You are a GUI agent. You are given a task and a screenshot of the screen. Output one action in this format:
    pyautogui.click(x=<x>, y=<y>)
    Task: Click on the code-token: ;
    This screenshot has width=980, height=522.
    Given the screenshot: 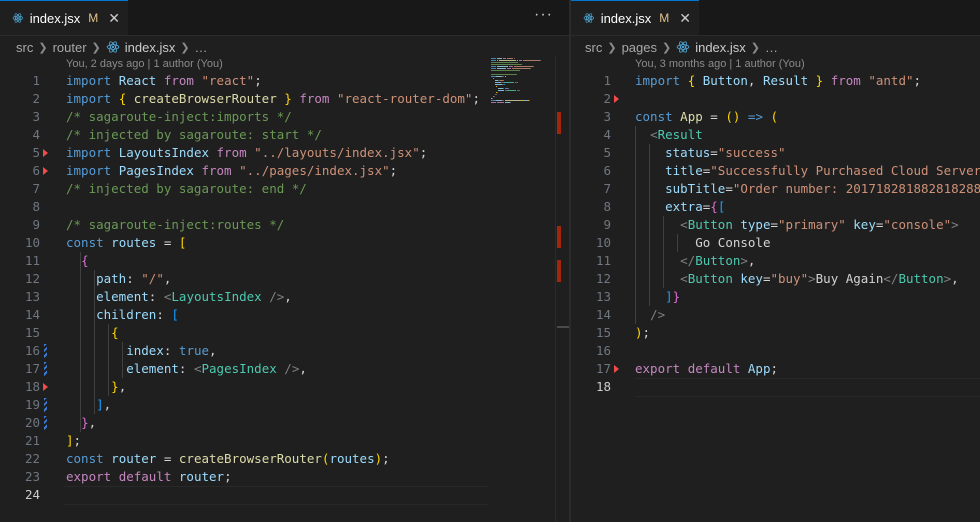 What is the action you would take?
    pyautogui.click(x=77, y=440)
    